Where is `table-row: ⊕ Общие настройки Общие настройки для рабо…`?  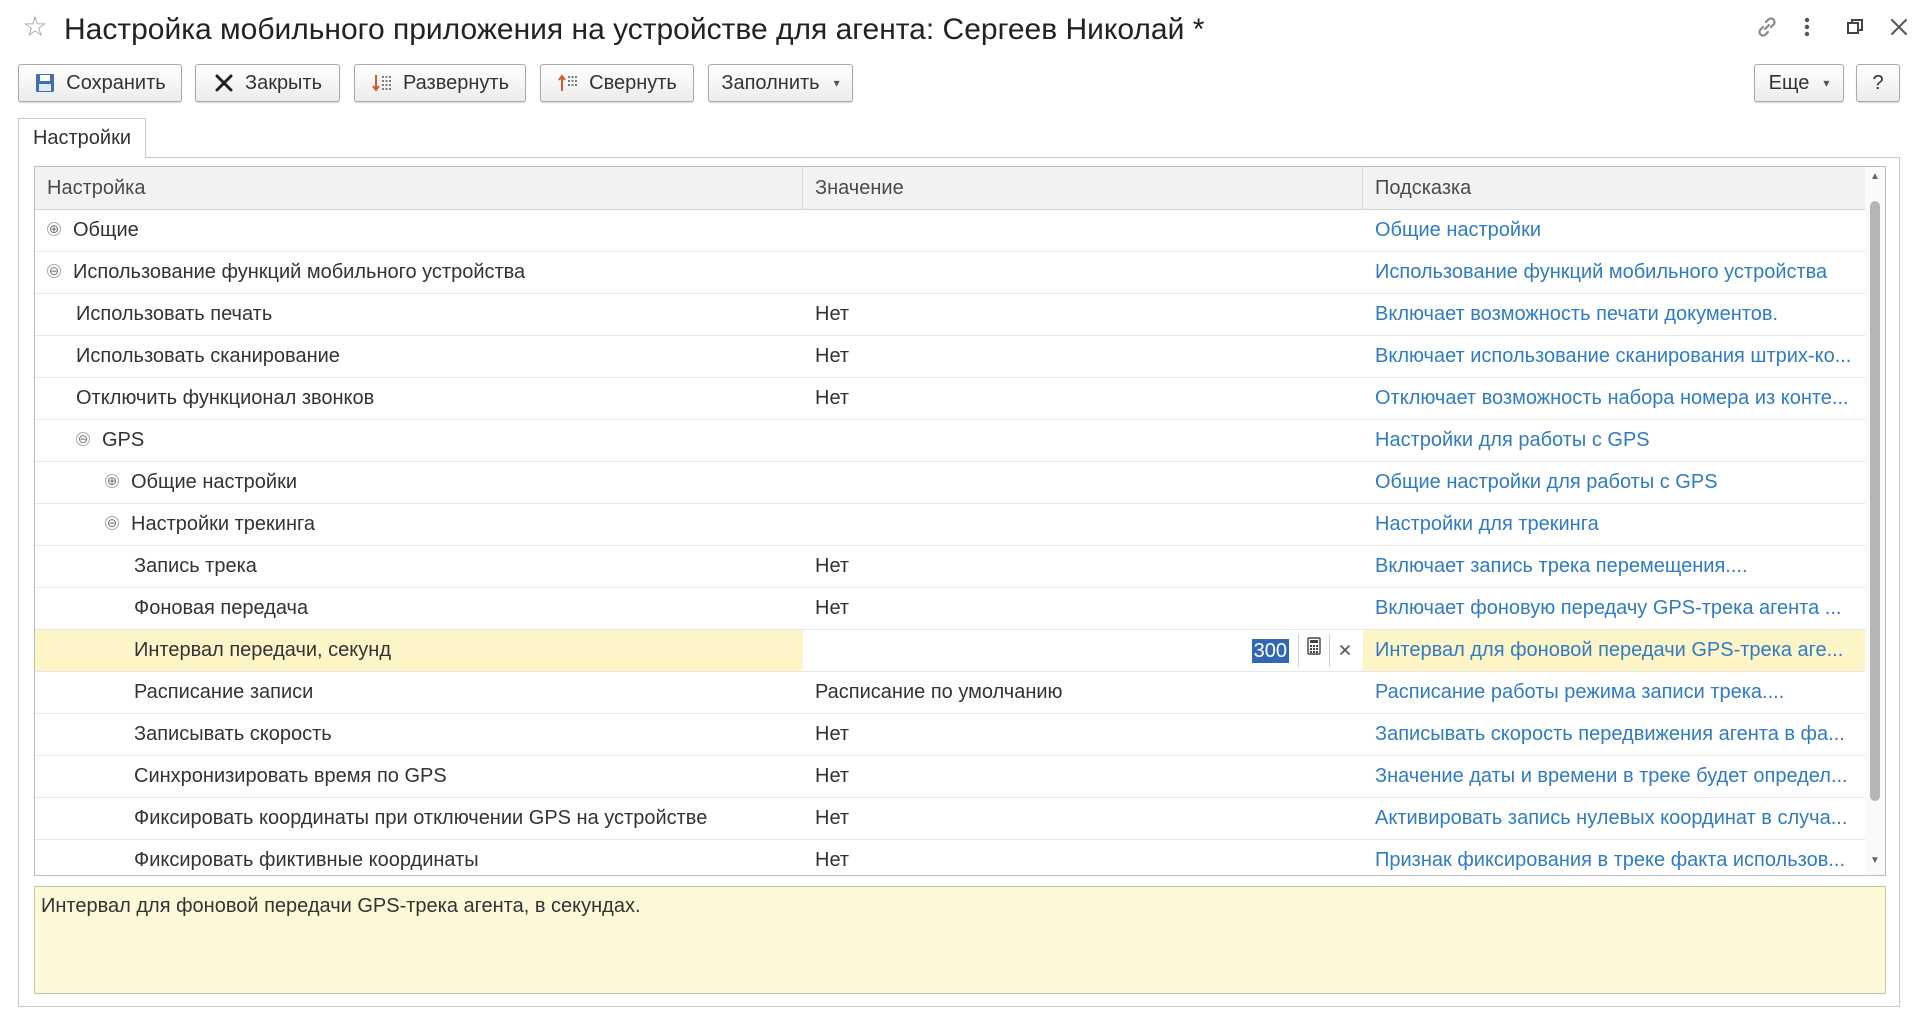
table-row: ⊕ Общие настройки Общие настройки для рабо… is located at coordinates (950, 483).